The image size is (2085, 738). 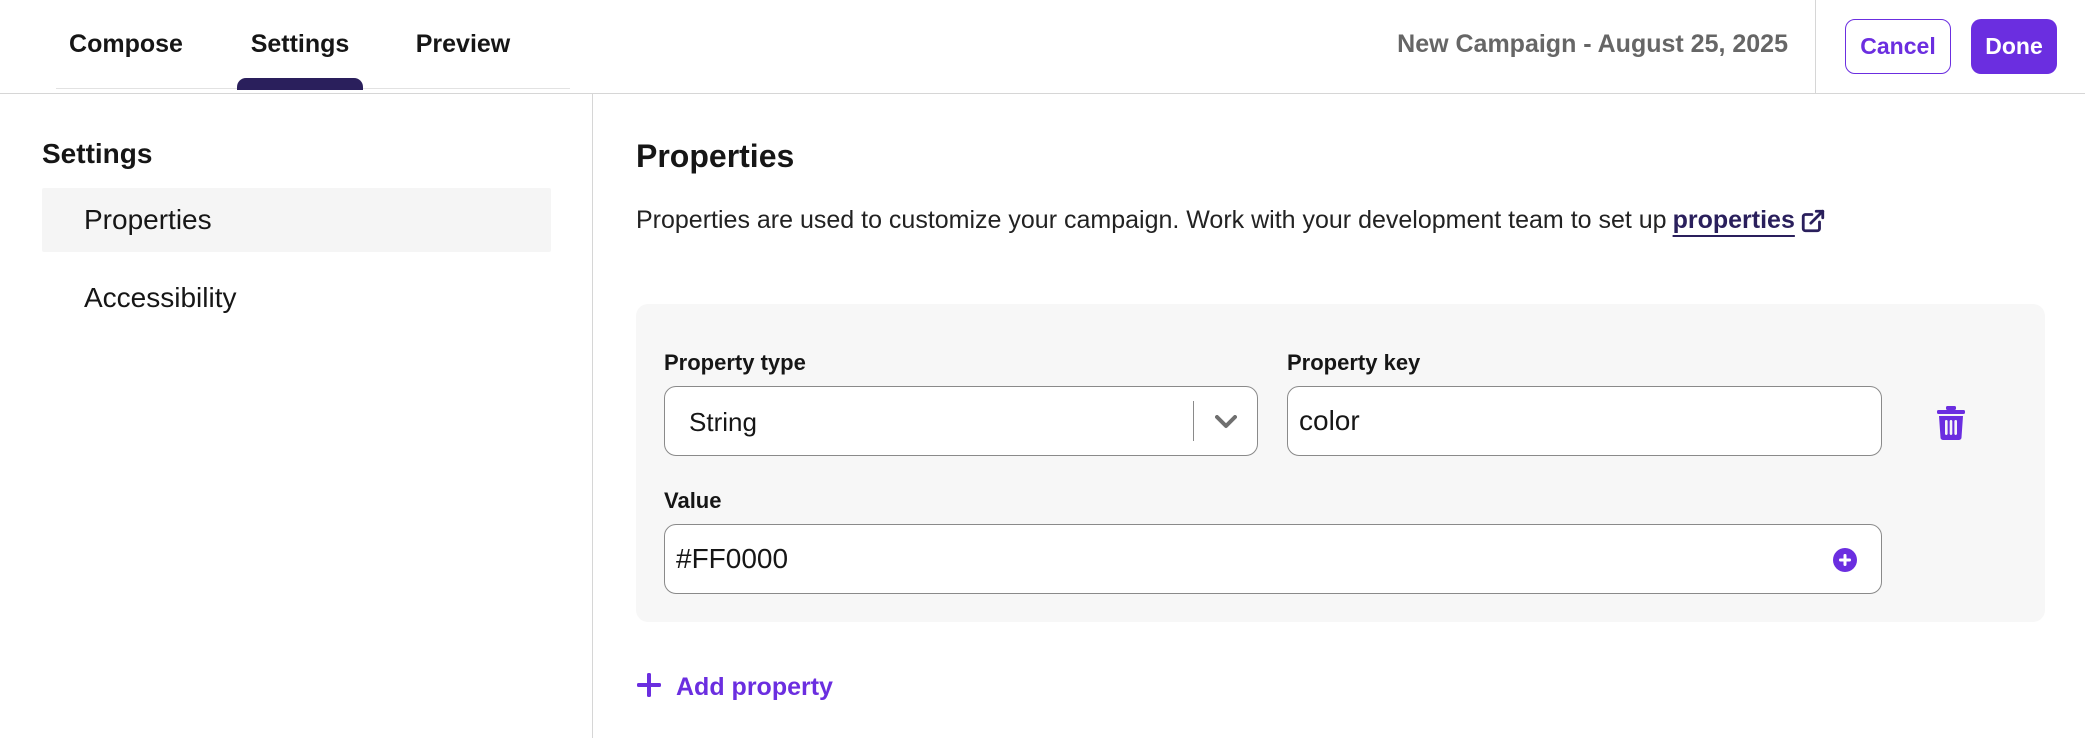 I want to click on tab-settings: Settings, so click(x=300, y=44).